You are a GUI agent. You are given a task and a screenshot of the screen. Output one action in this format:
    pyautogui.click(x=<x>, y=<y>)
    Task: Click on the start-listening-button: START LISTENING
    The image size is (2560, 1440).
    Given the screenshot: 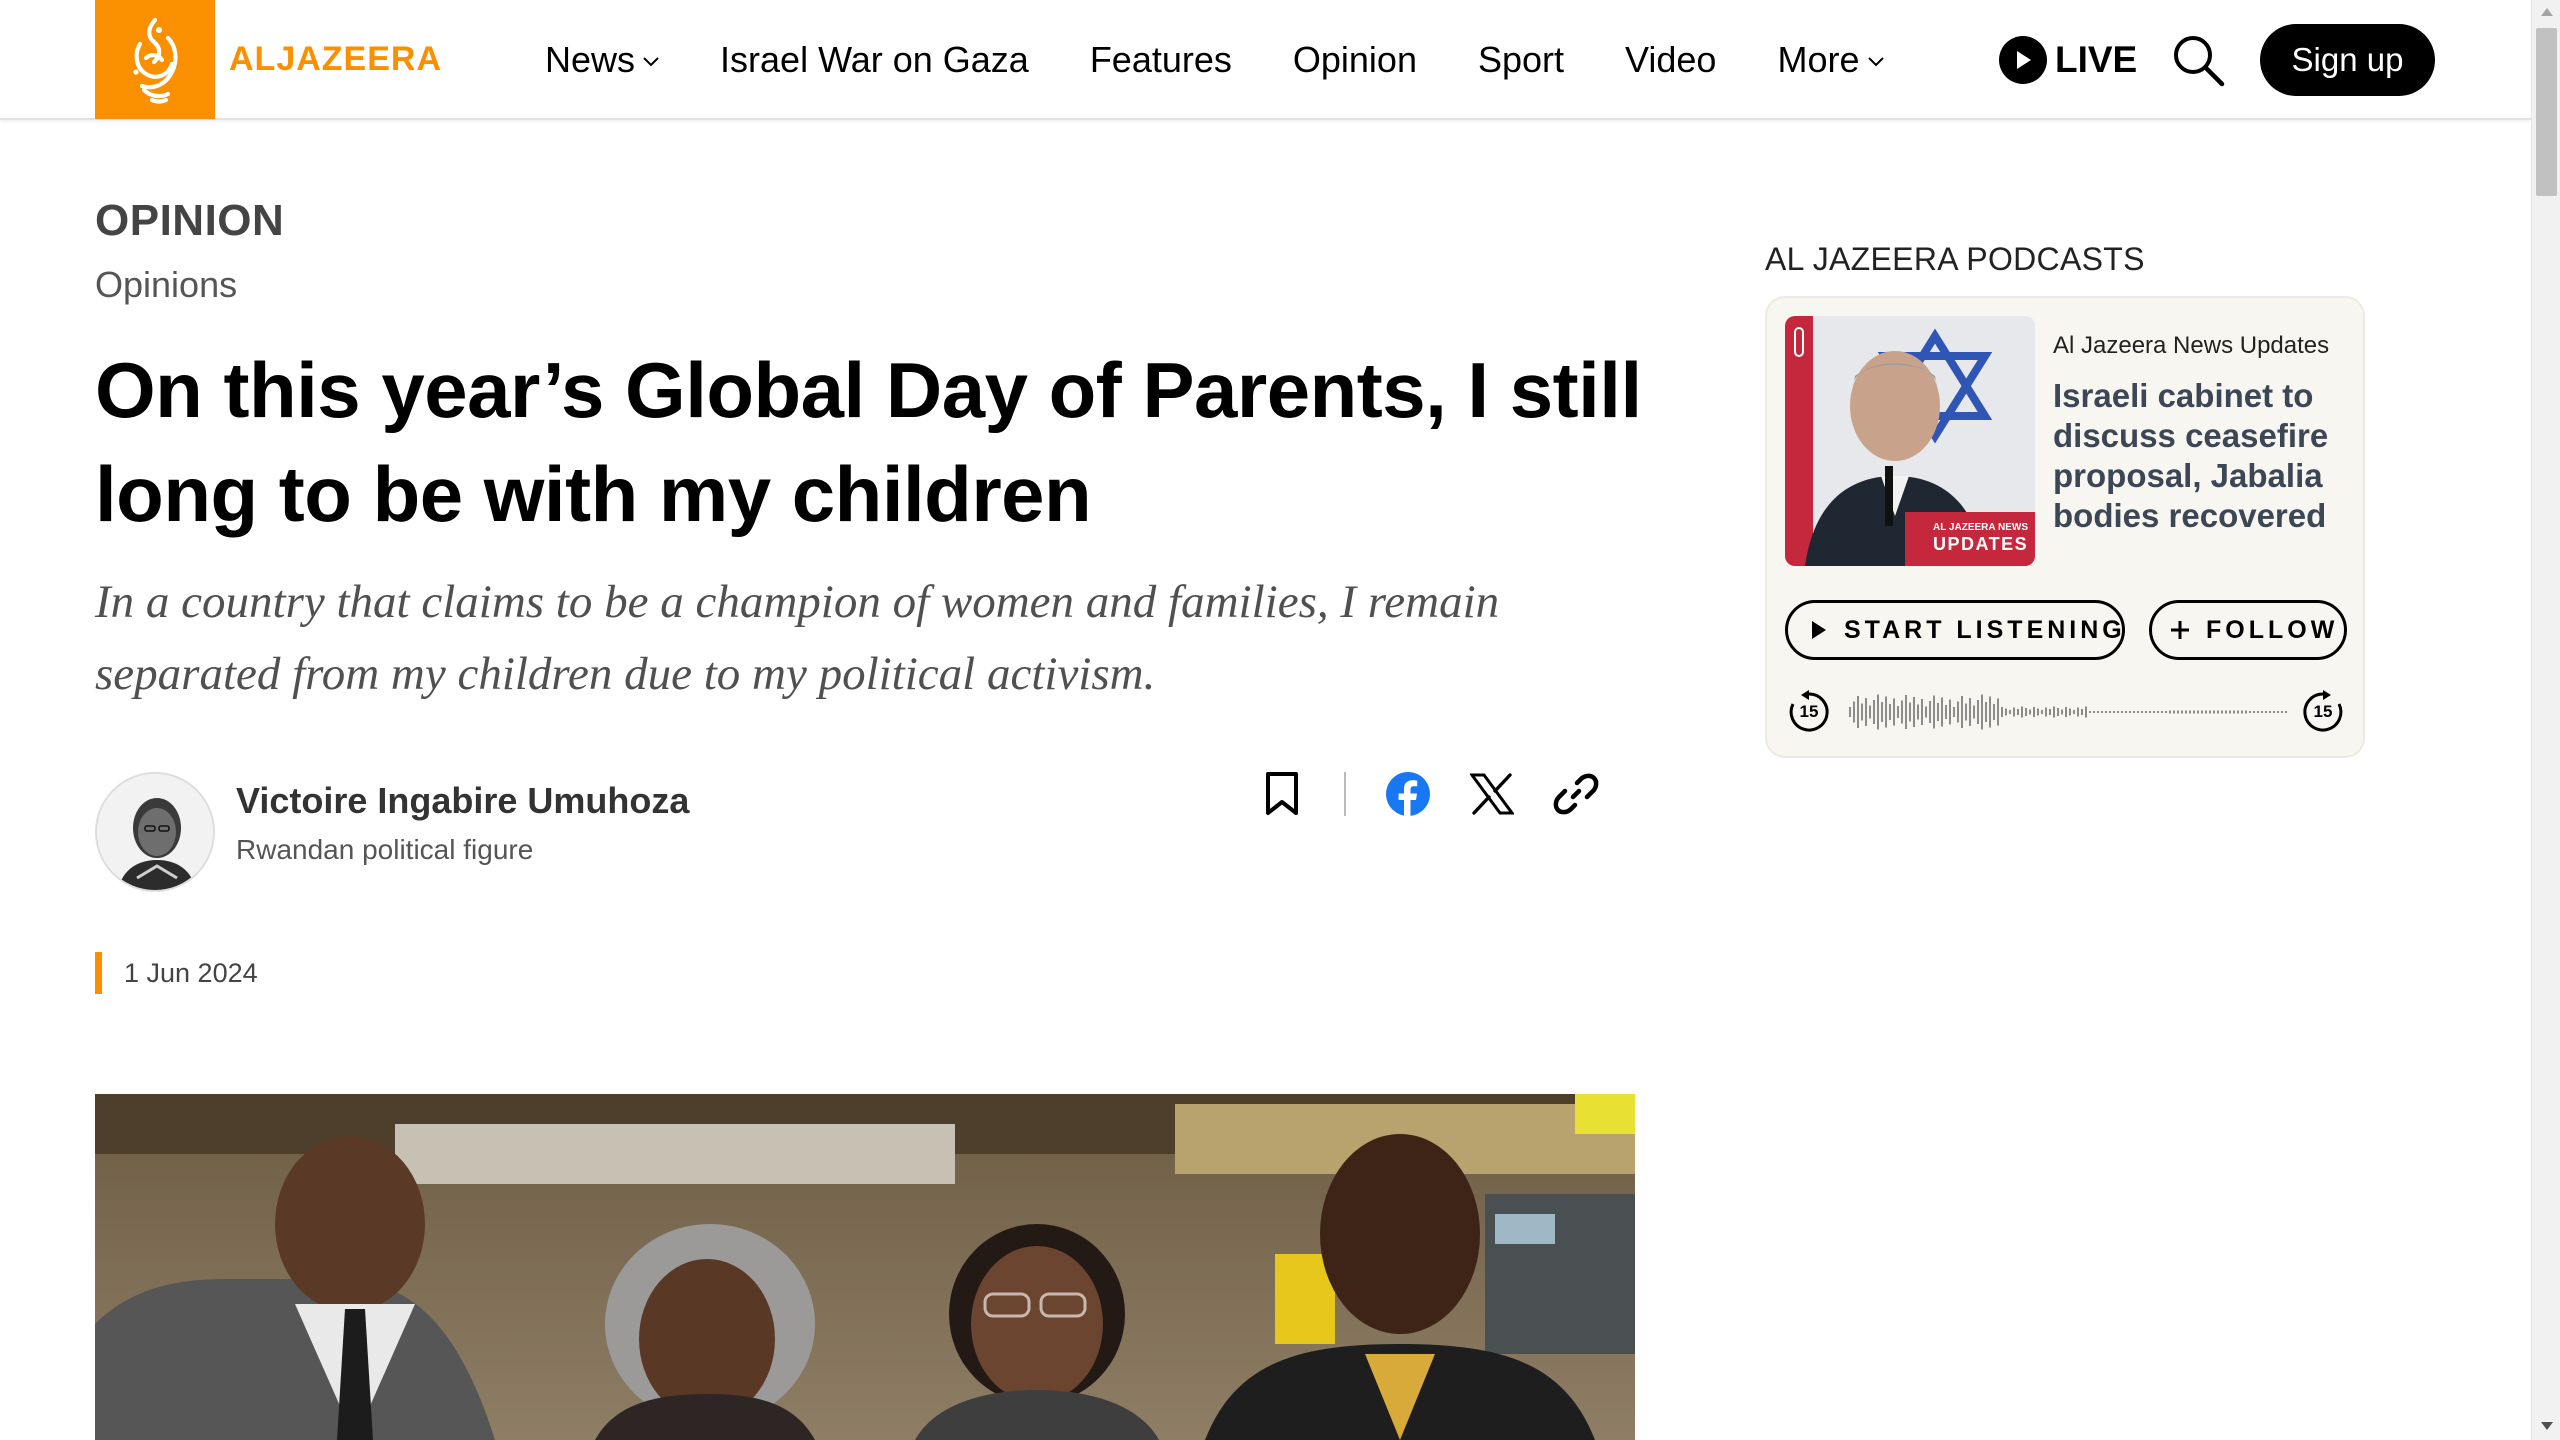 What is the action you would take?
    pyautogui.click(x=1955, y=630)
    